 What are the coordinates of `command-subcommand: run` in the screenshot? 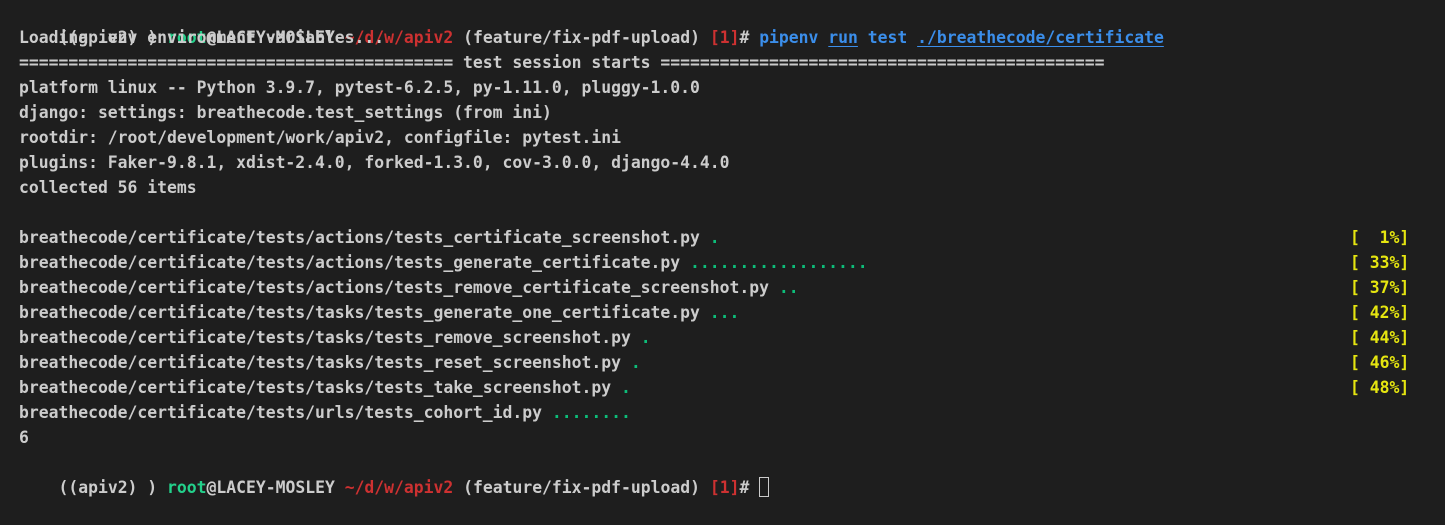 It's located at (843, 37).